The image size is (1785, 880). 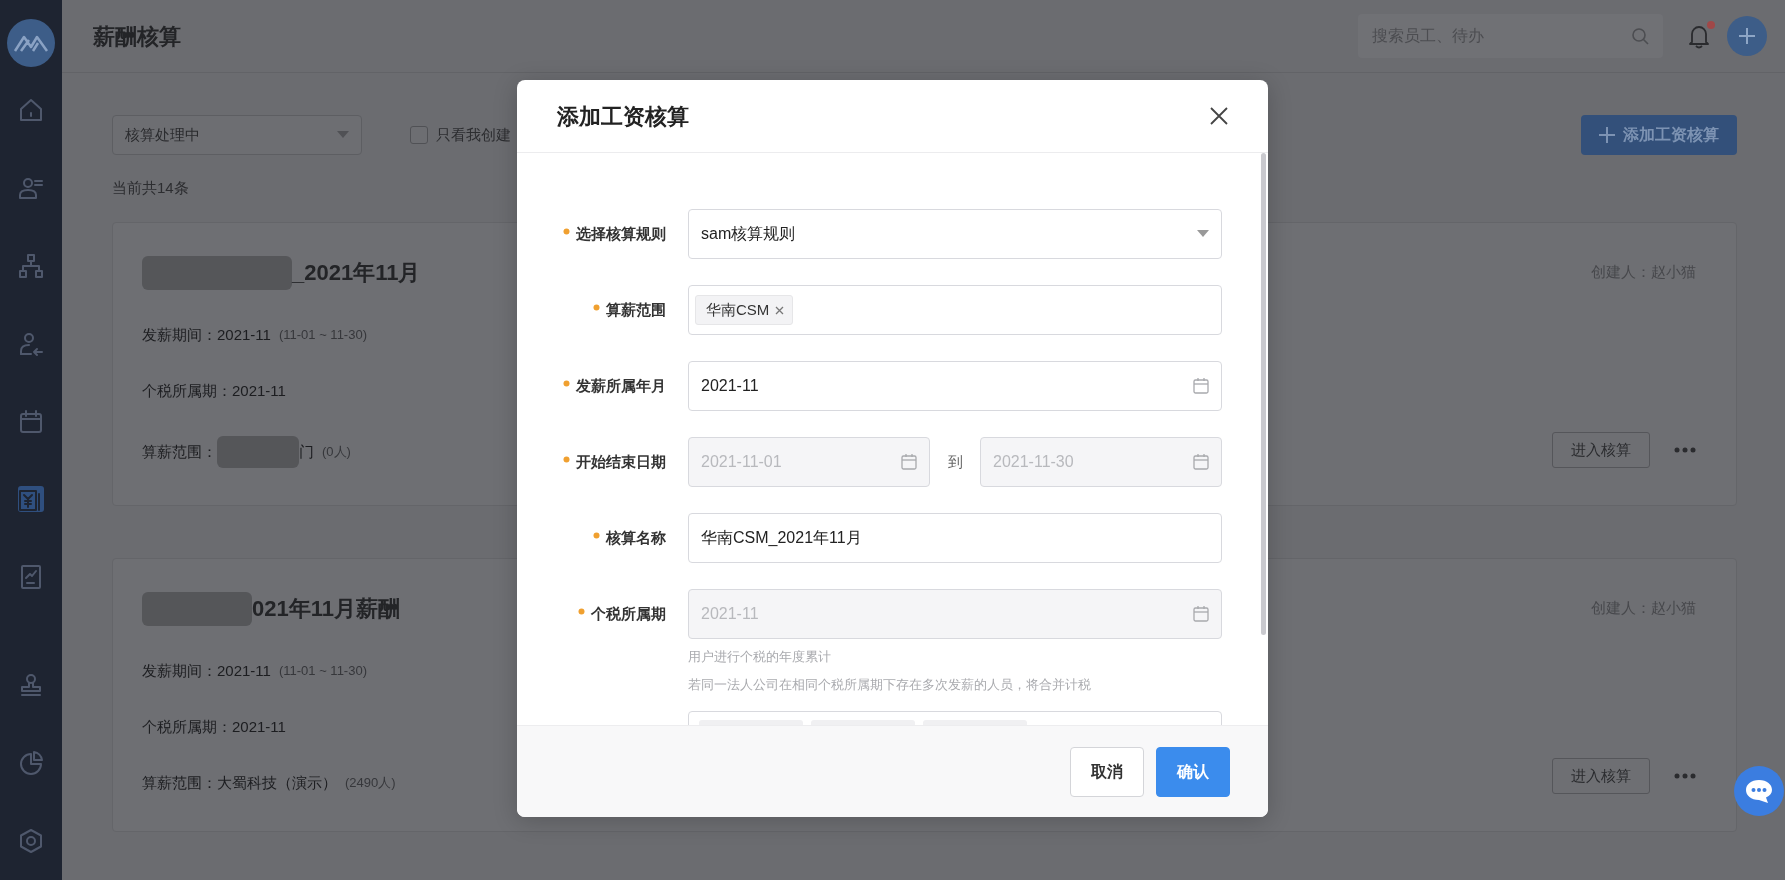 What do you see at coordinates (1107, 771) in the screenshot?
I see `cancel-button: 取消` at bounding box center [1107, 771].